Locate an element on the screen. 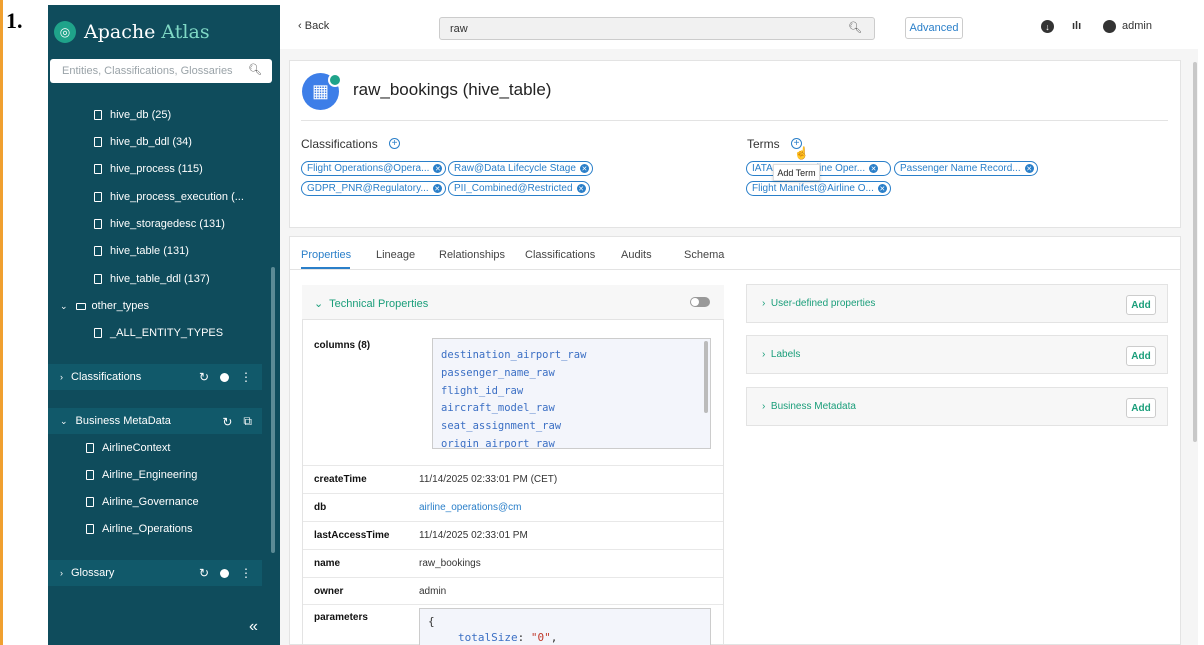 This screenshot has height=645, width=1204. column-link: destination_airport_raw is located at coordinates (509, 356).